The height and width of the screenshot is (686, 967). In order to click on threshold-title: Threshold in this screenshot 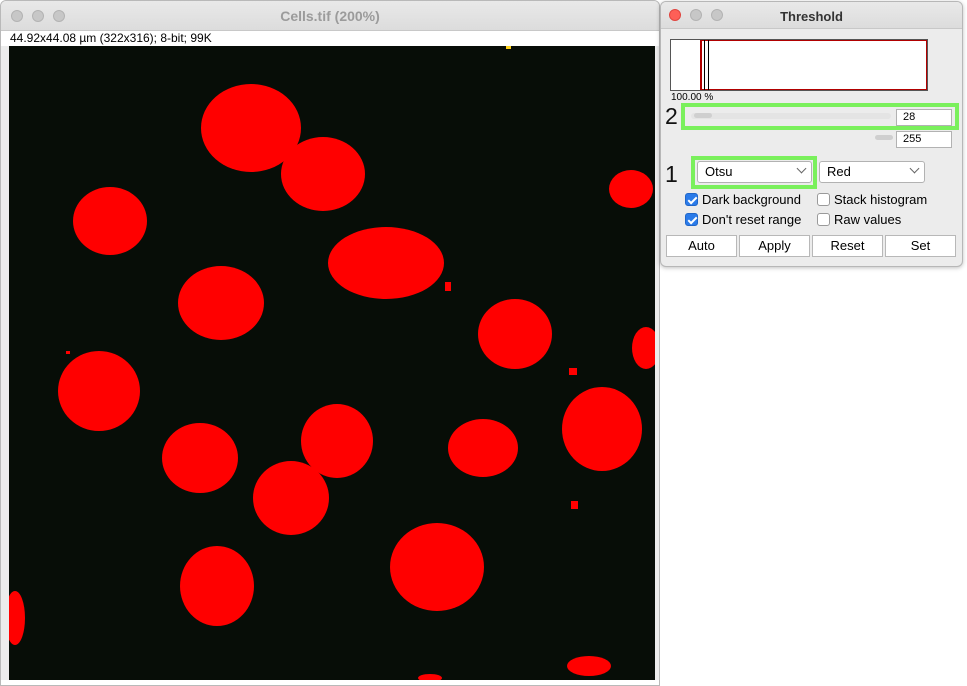, I will do `click(811, 16)`.